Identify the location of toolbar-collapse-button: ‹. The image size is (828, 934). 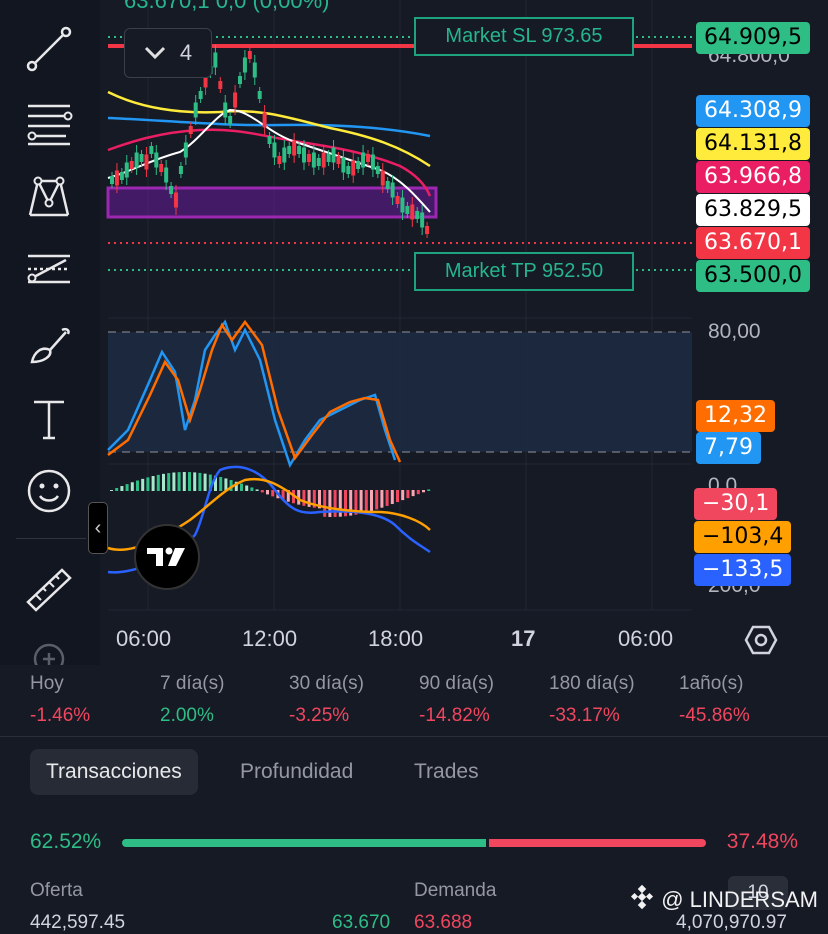
(98, 528).